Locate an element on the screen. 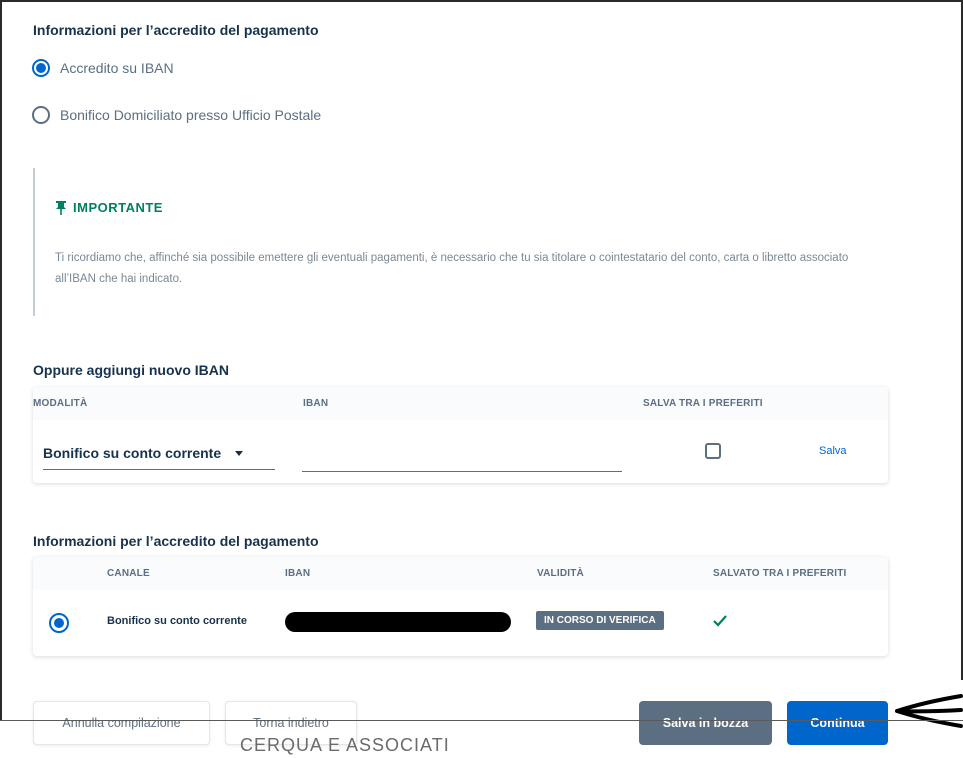 This screenshot has height=758, width=963. save-draft-button: Salva in bozza is located at coordinates (705, 723).